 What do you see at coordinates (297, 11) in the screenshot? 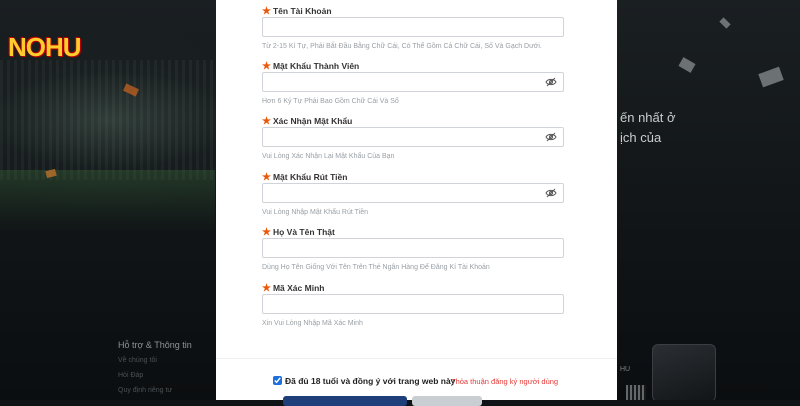
I see `field-label: ★ Tên Tài Khoản` at bounding box center [297, 11].